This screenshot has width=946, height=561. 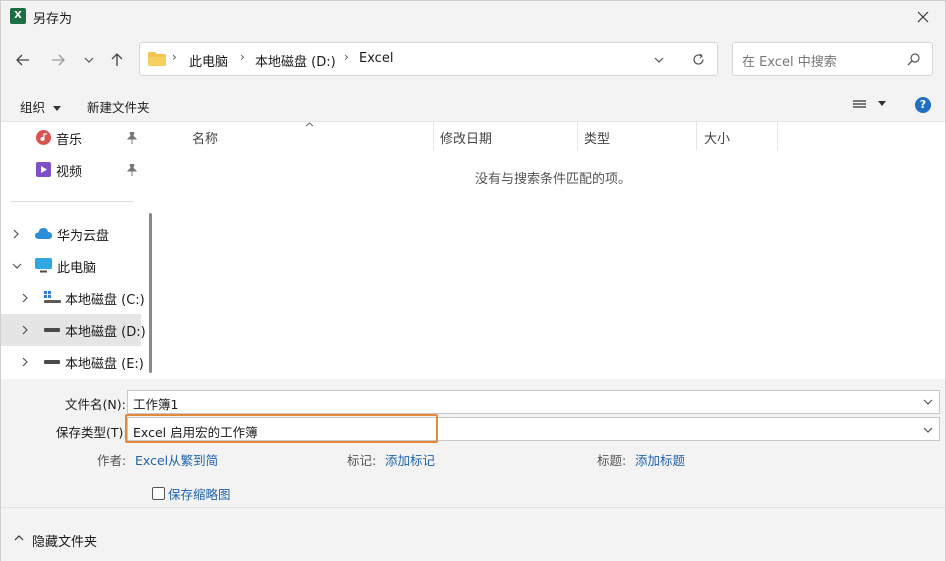 I want to click on window-title: 另存为, so click(x=53, y=19).